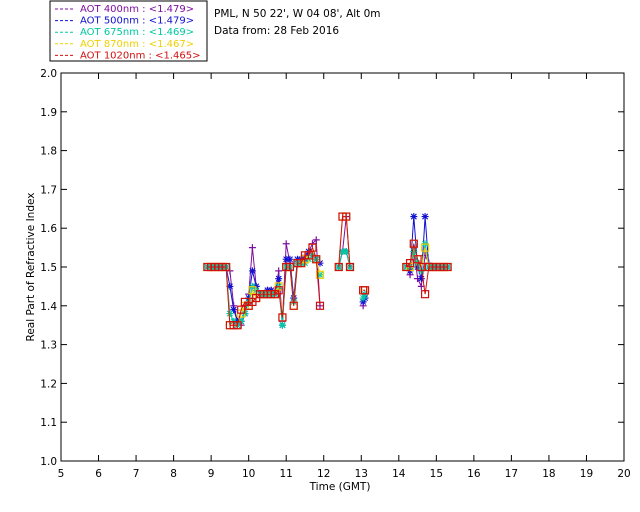  Describe the element at coordinates (48, 190) in the screenshot. I see `y-tick-label: 1.7` at that location.